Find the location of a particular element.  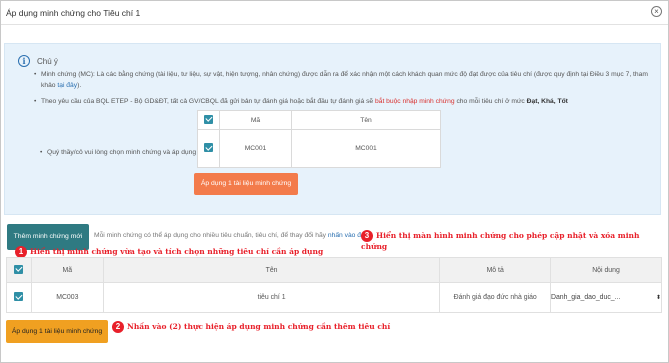

apply-evidence-button-bottom: Áp dụng 1 tài liệu minh chứng is located at coordinates (57, 331).